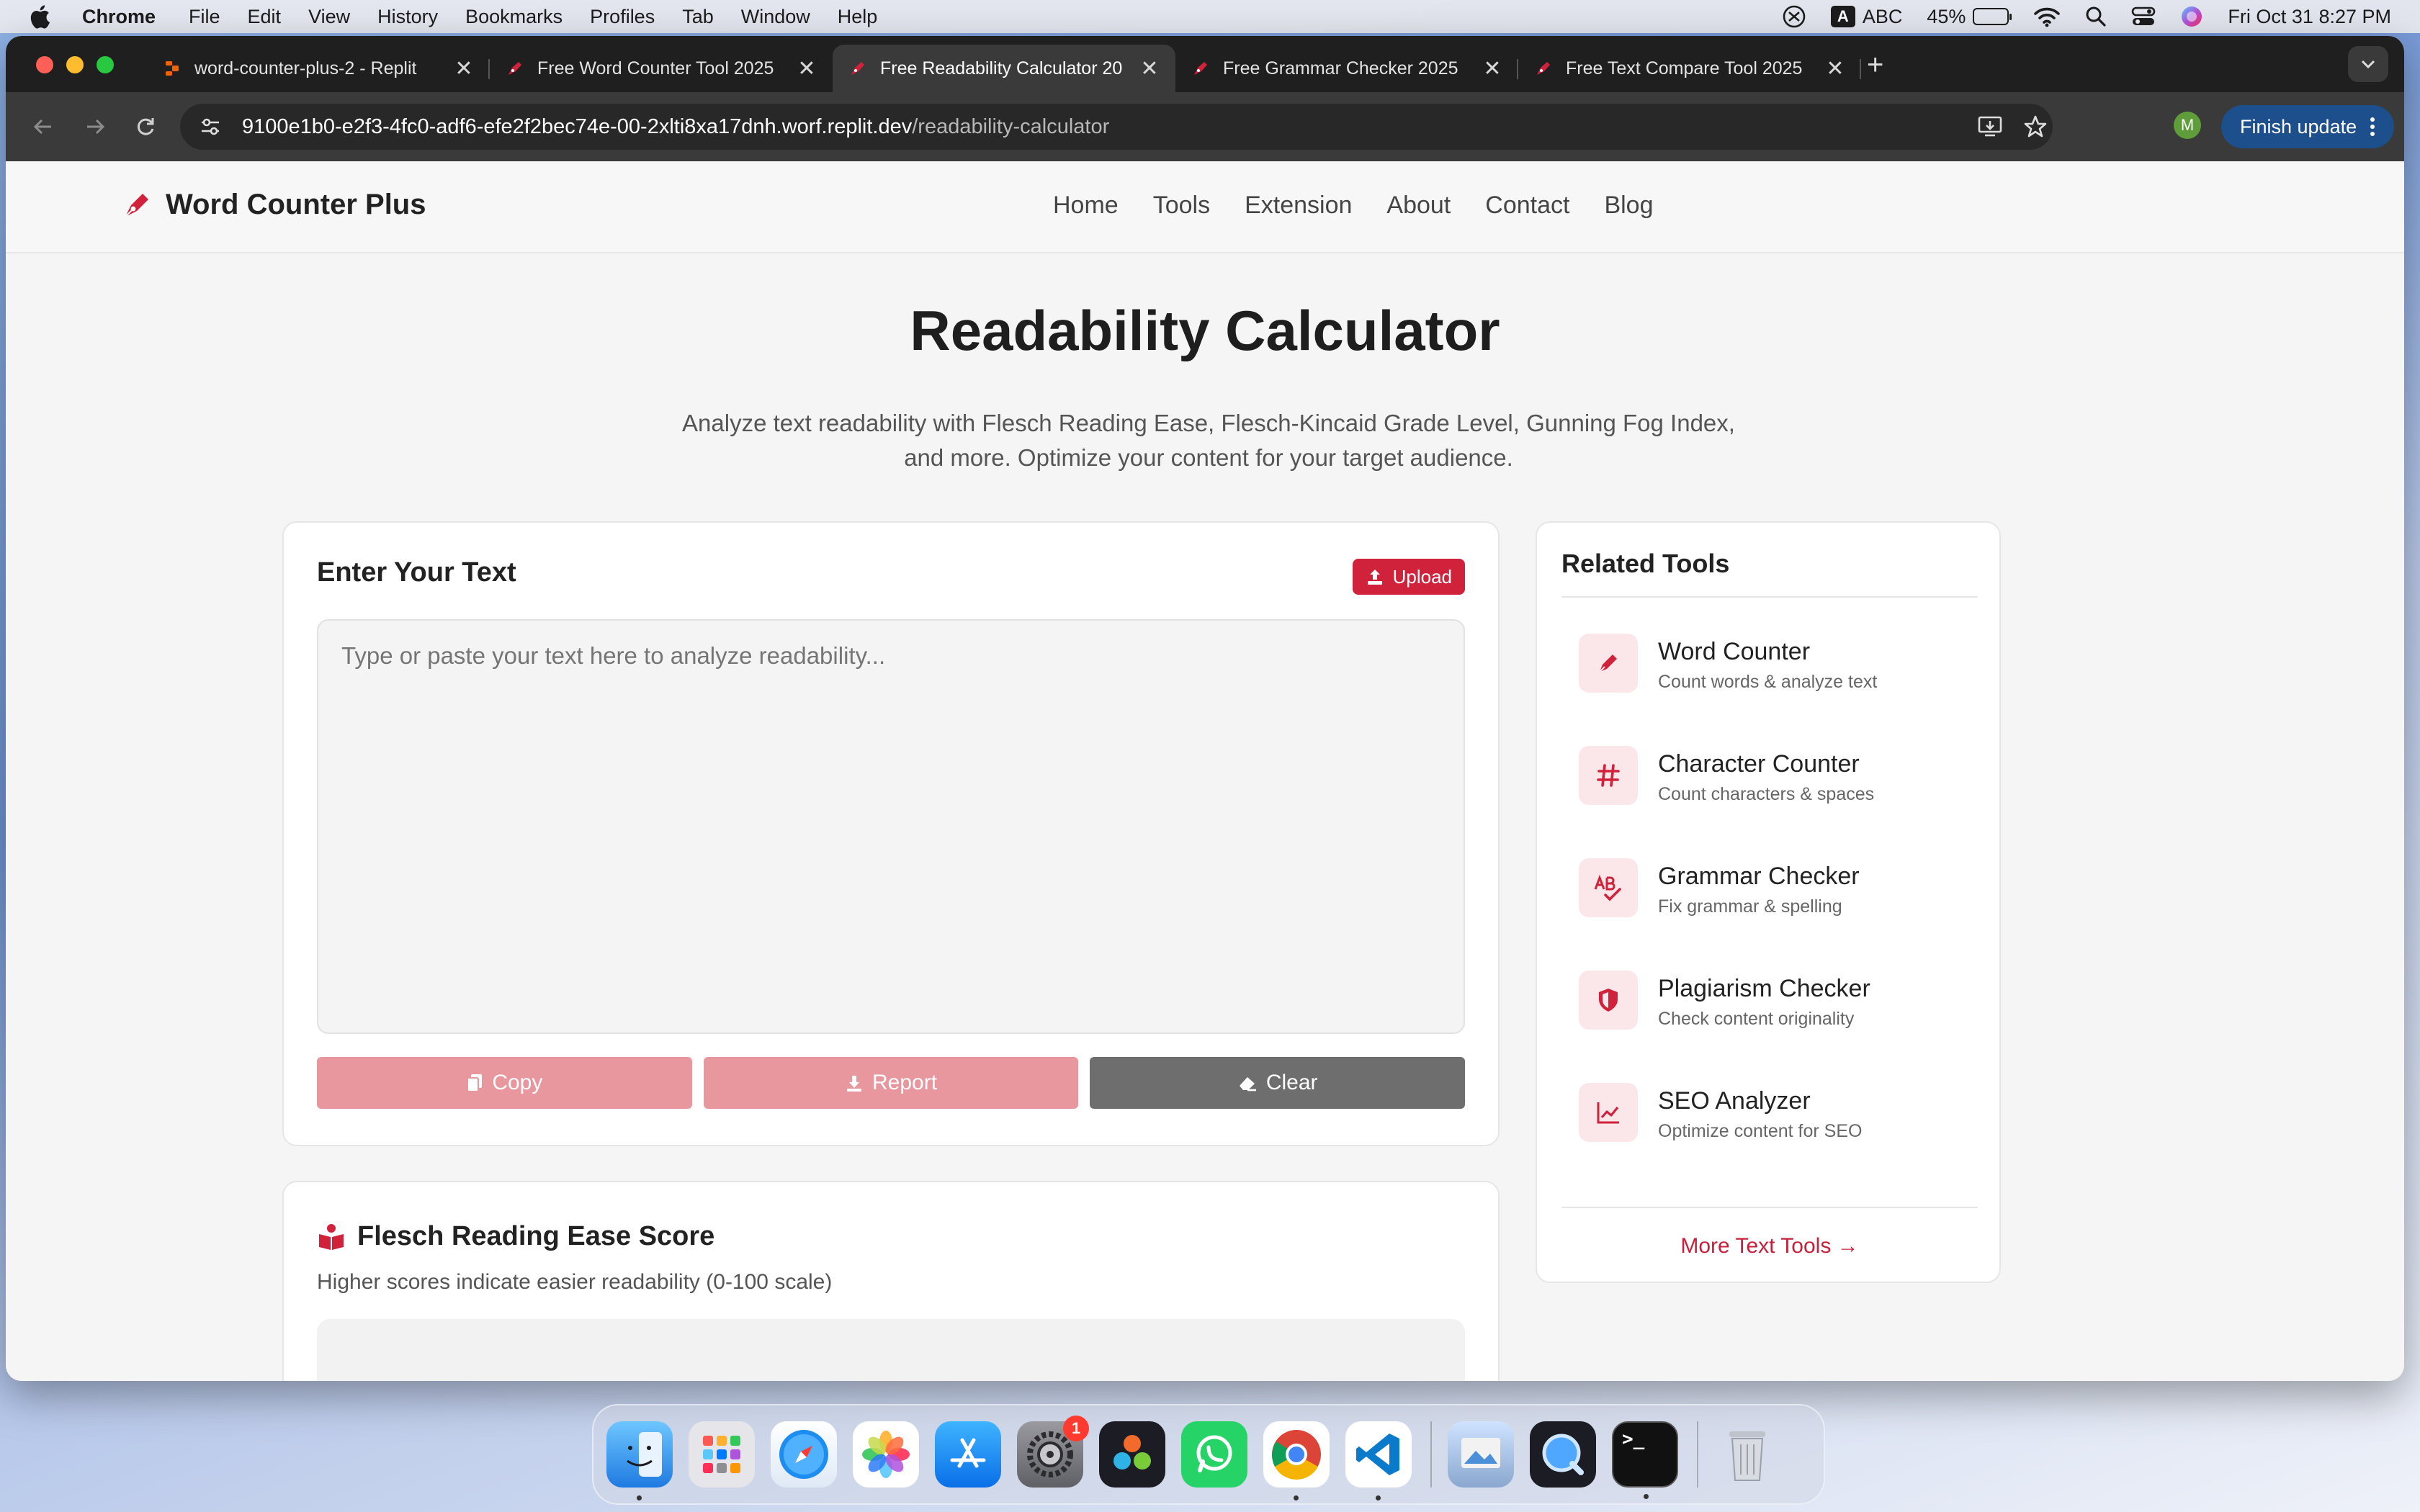 The width and height of the screenshot is (2420, 1512). Describe the element at coordinates (136, 205) in the screenshot. I see `pen-nib-logo-icon` at that location.